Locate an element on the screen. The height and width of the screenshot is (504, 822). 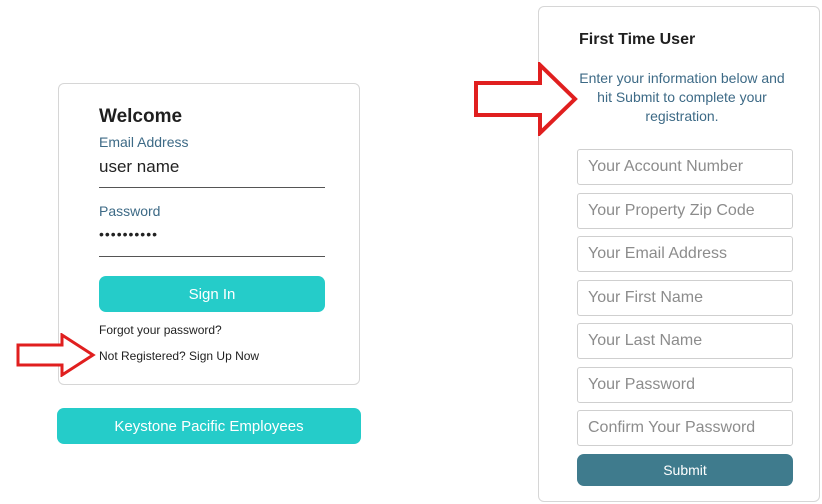
email-address-input is located at coordinates (685, 254).